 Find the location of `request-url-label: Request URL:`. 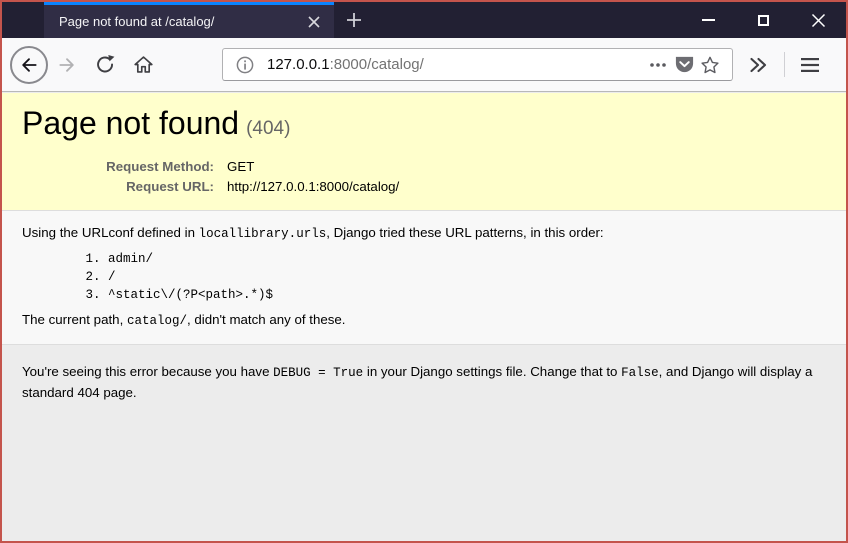

request-url-label: Request URL: is located at coordinates (170, 186).